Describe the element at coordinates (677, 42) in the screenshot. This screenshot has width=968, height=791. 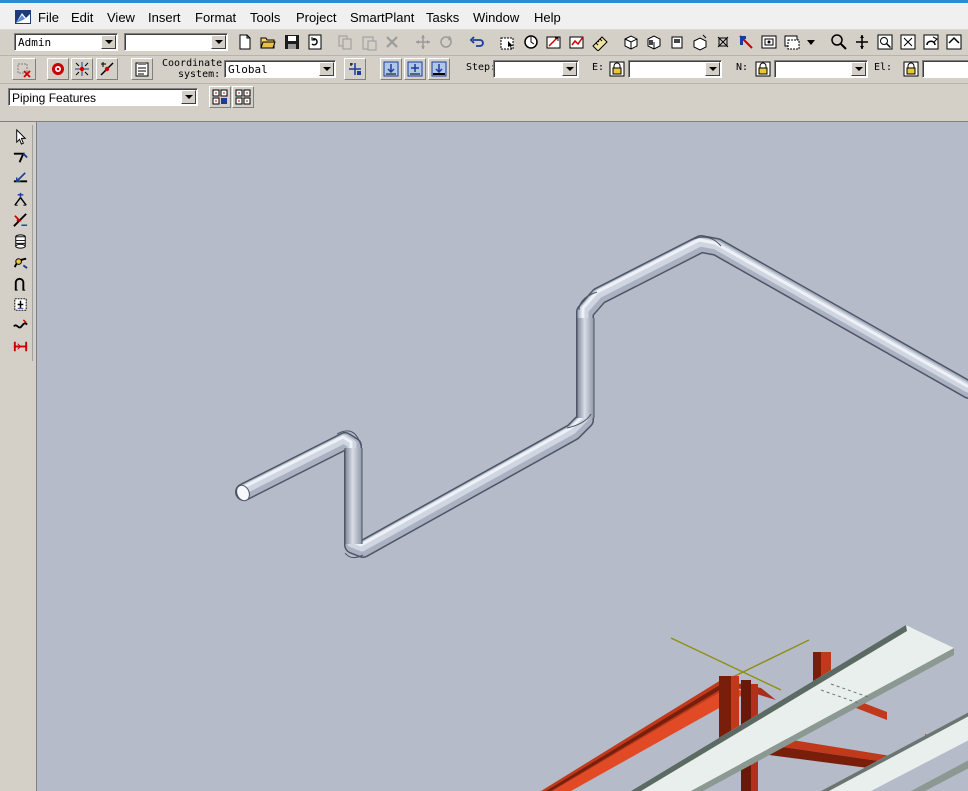
I see `view-top-icon` at that location.